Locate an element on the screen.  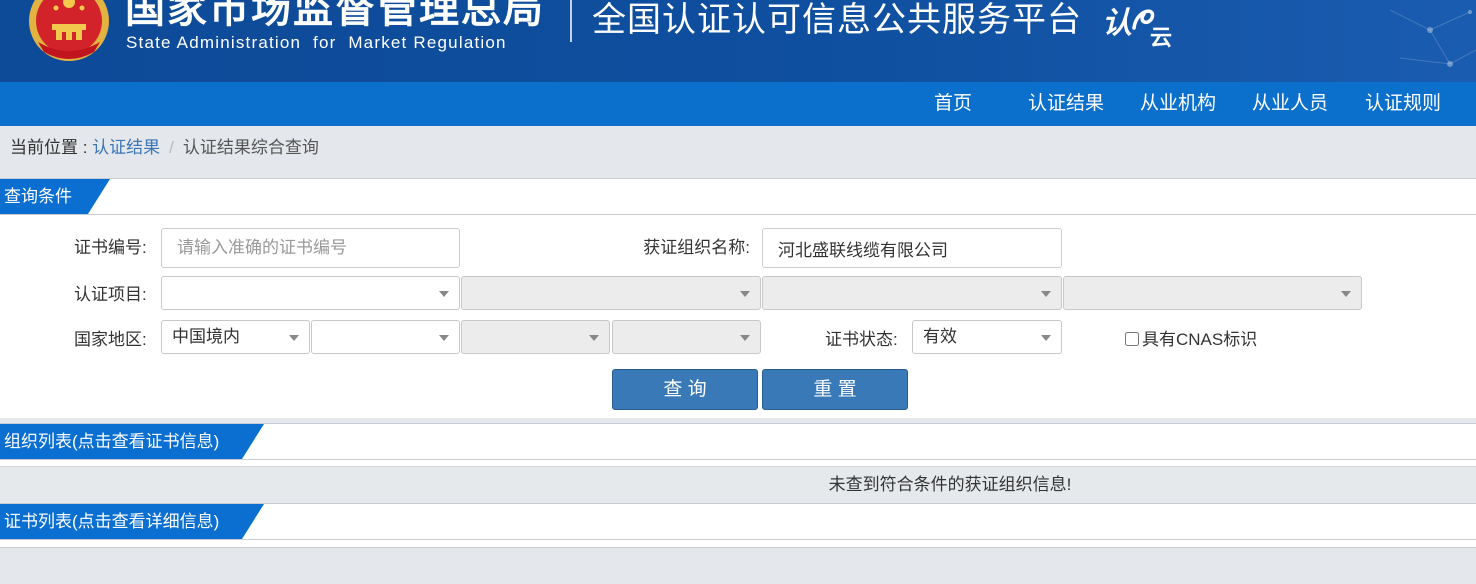
org-list-section-header: 组织列表(点击查看证书信息) is located at coordinates (738, 441).